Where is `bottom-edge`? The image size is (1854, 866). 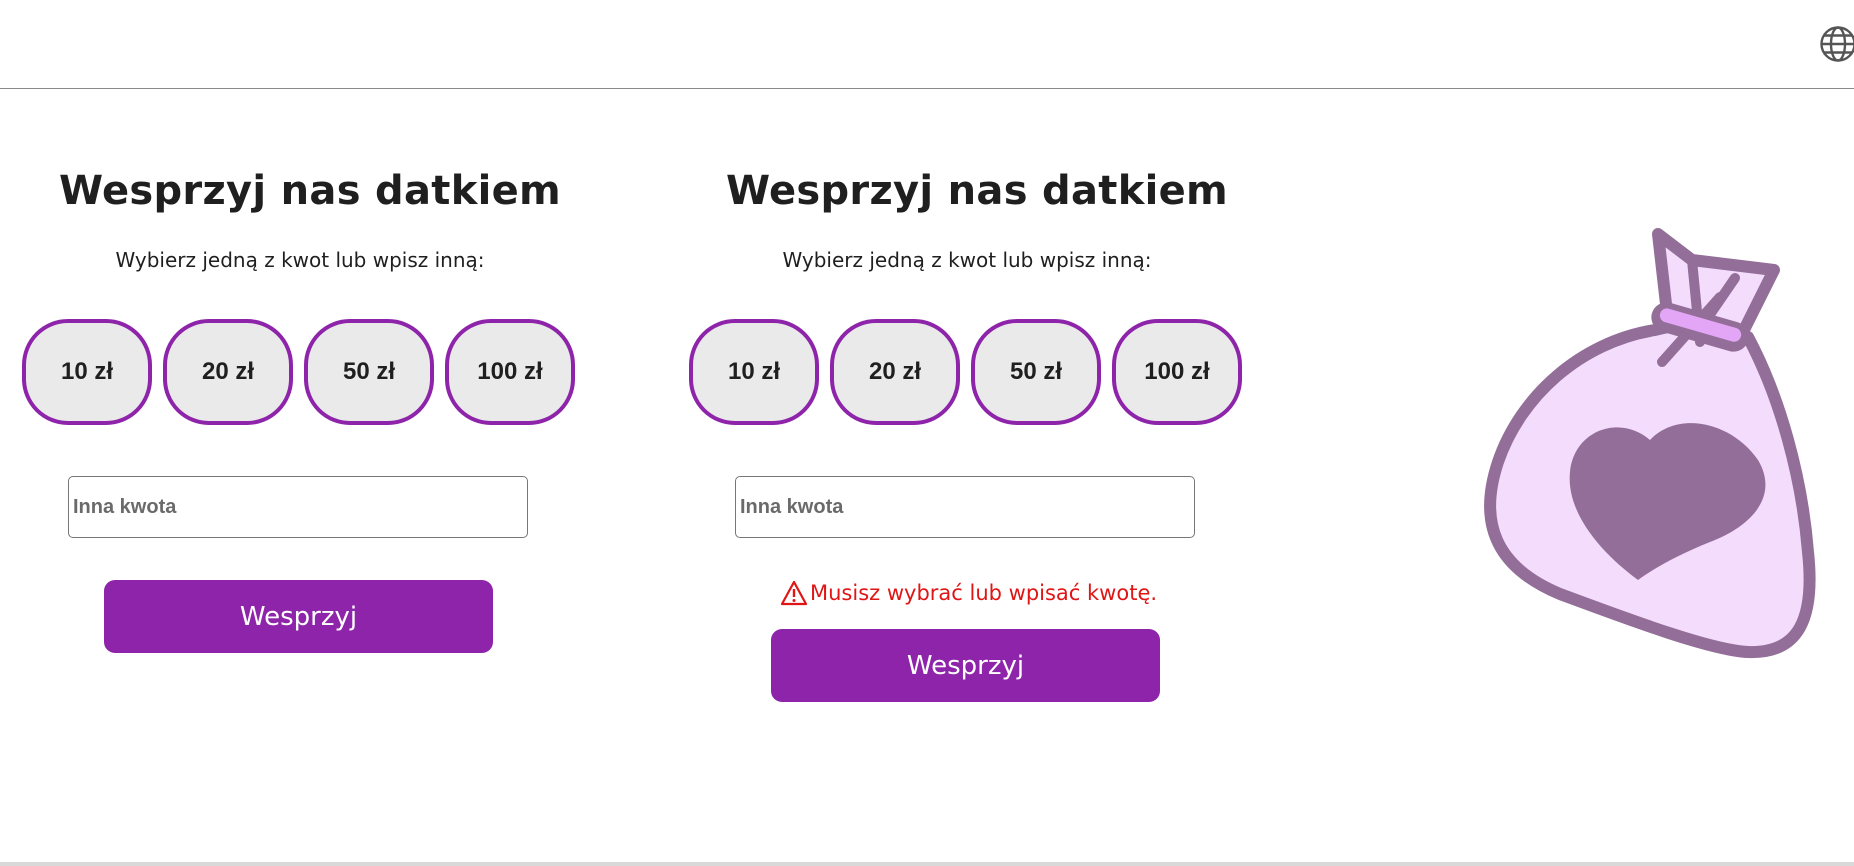
bottom-edge is located at coordinates (927, 864).